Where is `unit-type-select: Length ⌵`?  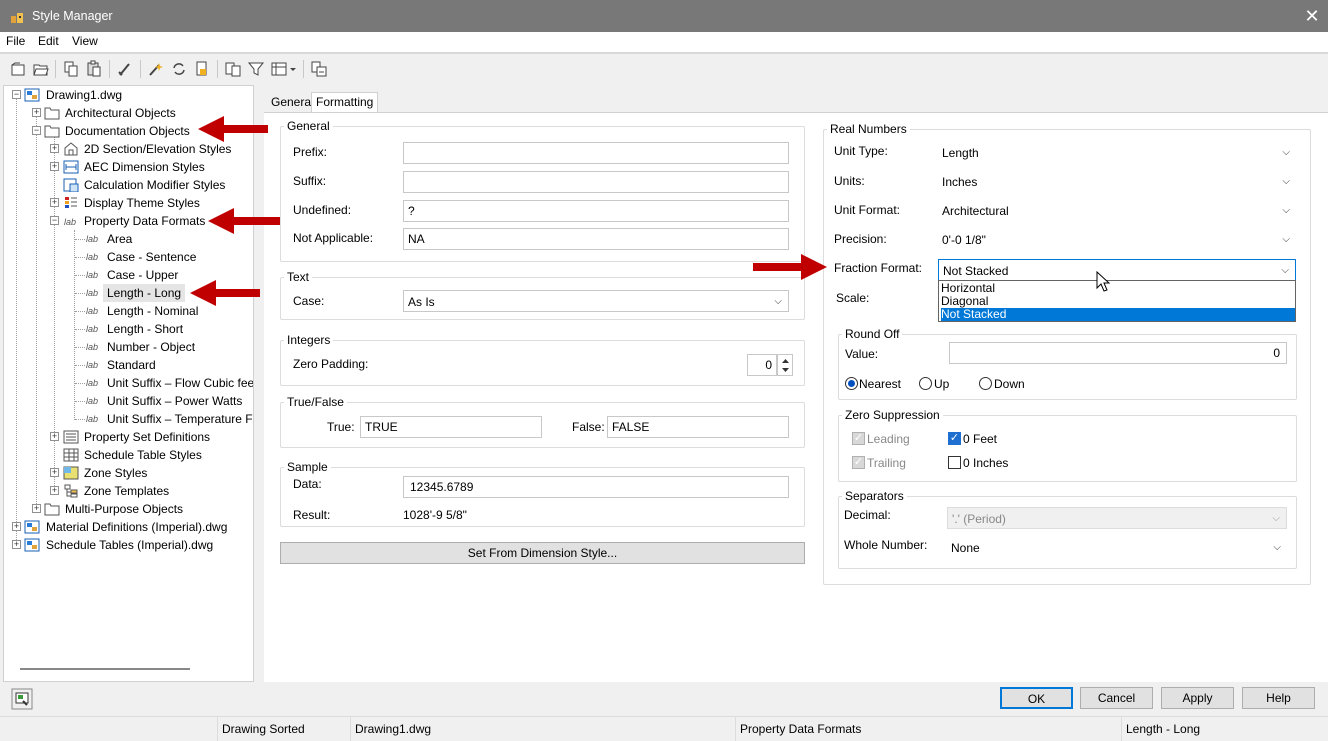 unit-type-select: Length ⌵ is located at coordinates (1117, 153).